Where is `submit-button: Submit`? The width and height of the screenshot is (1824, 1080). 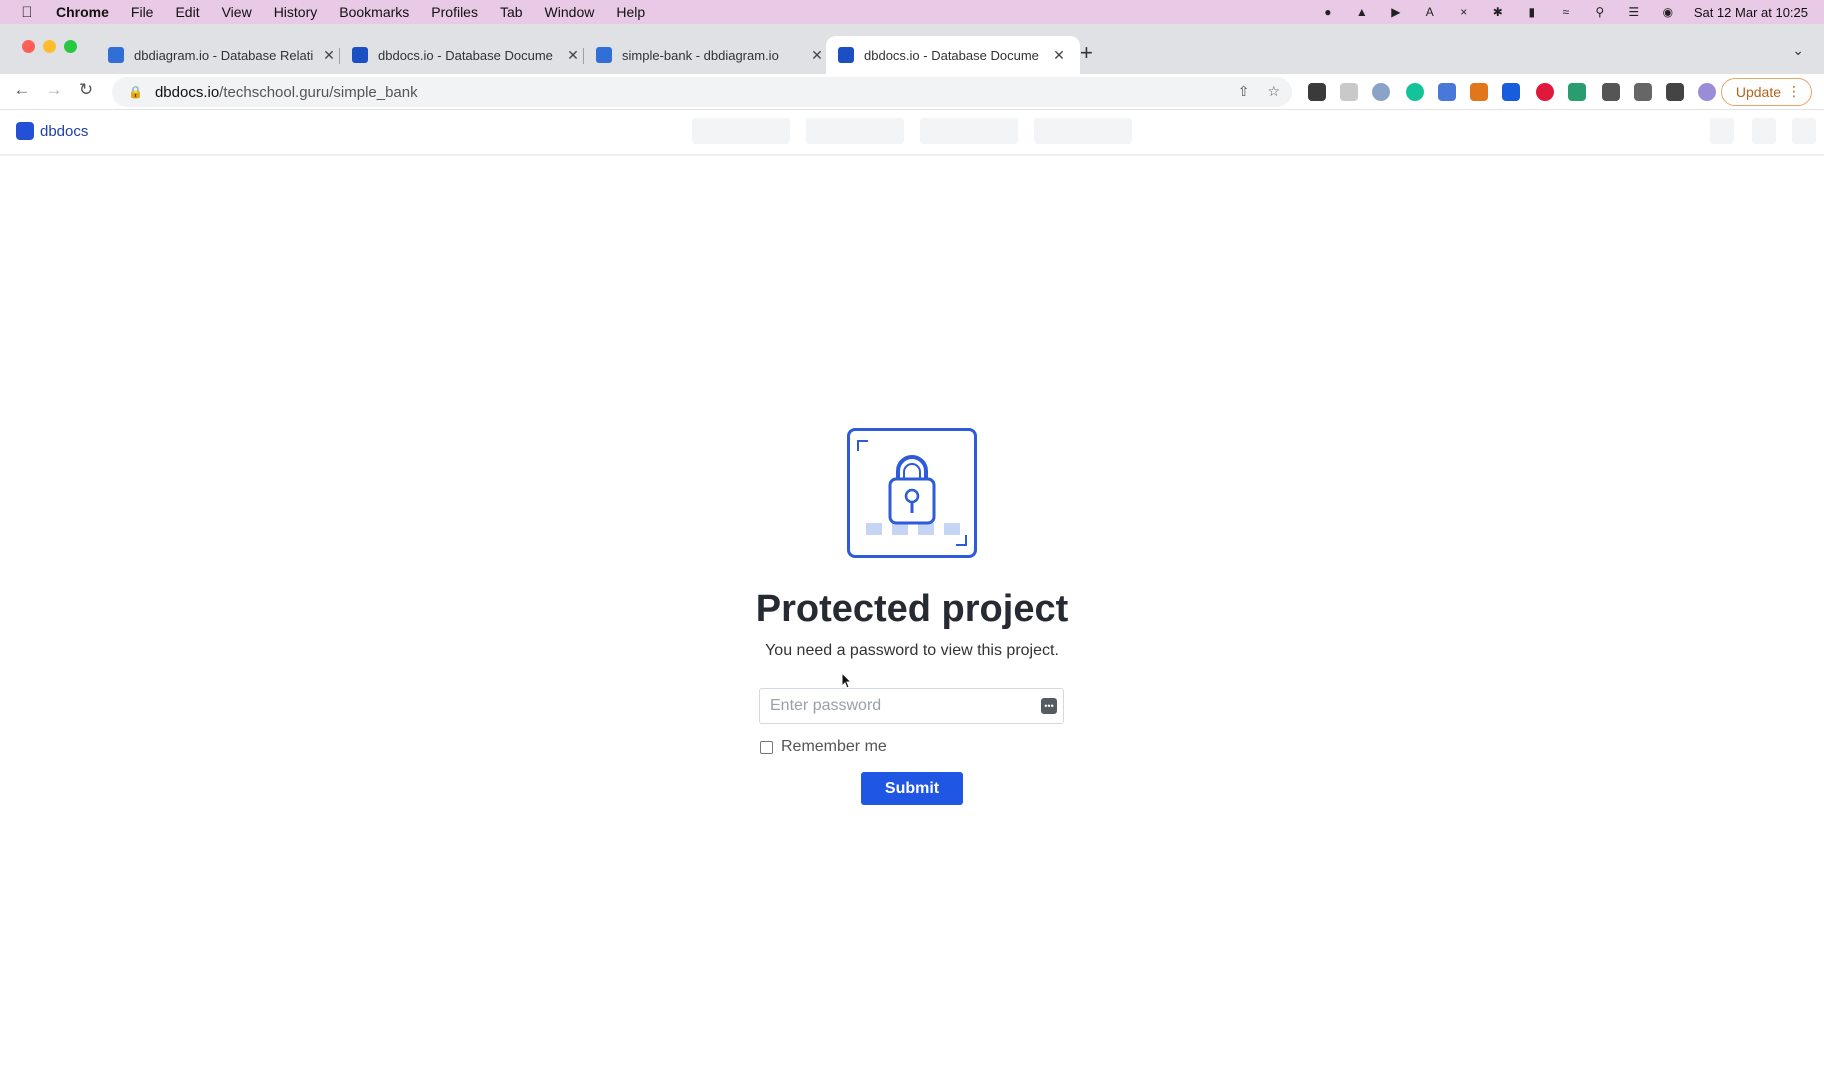 submit-button: Submit is located at coordinates (912, 788).